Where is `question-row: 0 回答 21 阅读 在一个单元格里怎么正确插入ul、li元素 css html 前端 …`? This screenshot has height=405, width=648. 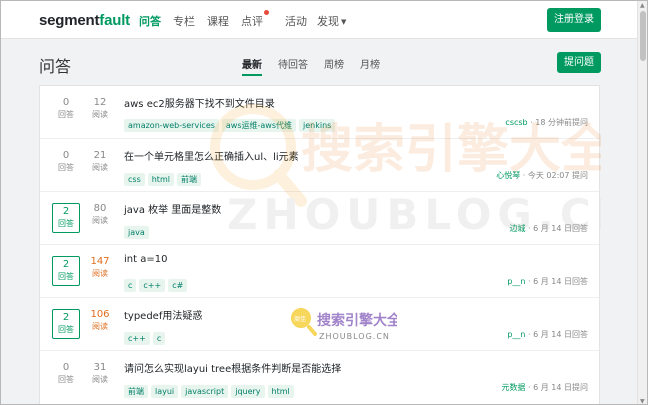 question-row: 0 回答 21 阅读 在一个单元格里怎么正确插入ul、li元素 css html 前端 … is located at coordinates (319, 165).